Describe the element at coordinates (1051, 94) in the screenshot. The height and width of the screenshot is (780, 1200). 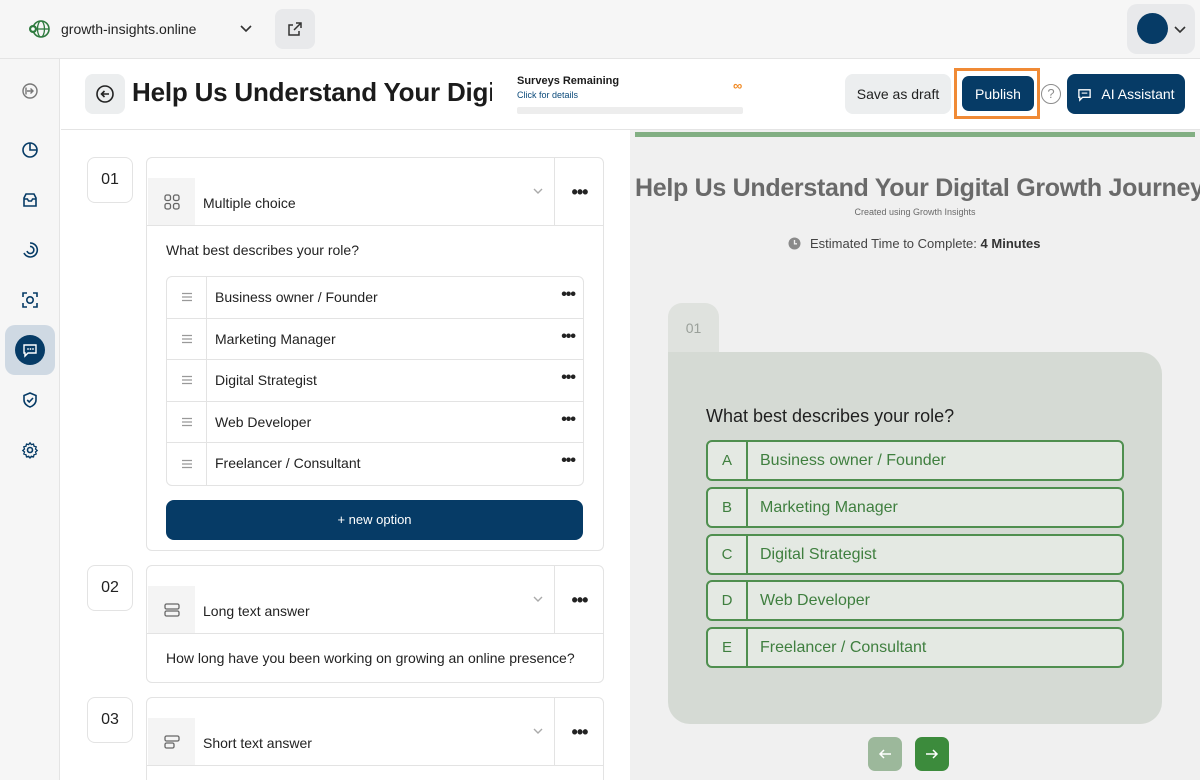
I see `help-icon: ?` at that location.